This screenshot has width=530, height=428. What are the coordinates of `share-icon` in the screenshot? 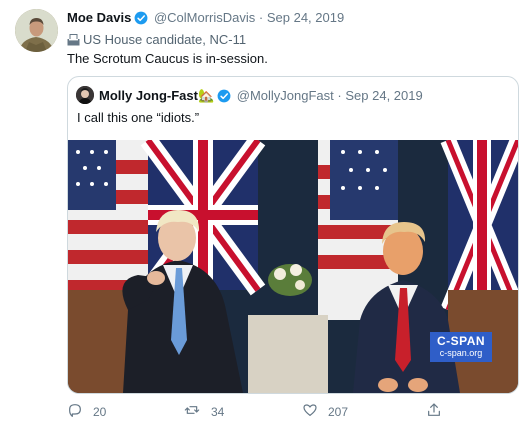 It's located at (439, 411).